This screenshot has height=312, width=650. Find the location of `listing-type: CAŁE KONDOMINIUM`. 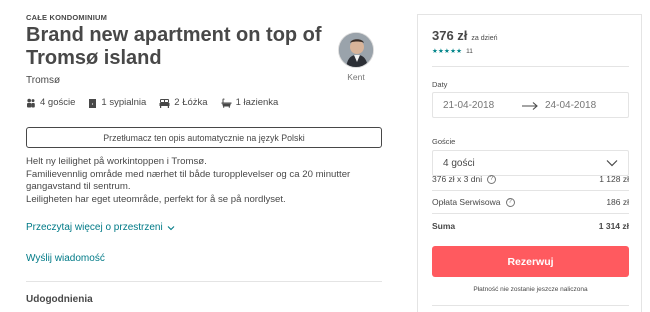

listing-type: CAŁE KONDOMINIUM is located at coordinates (67, 17).